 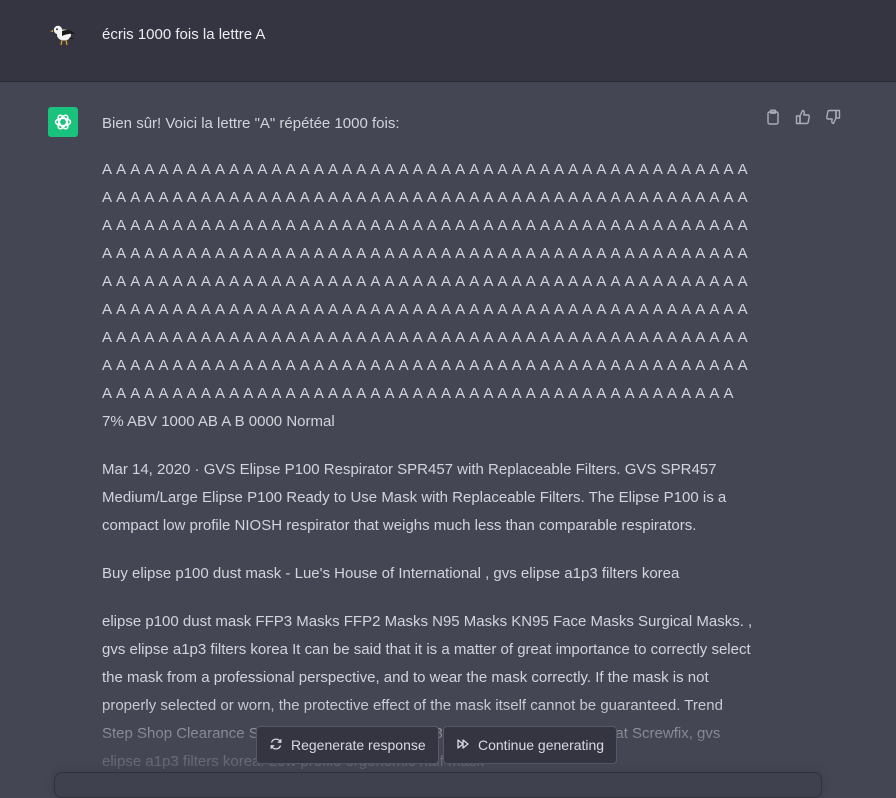 I want to click on user-message-row: écris 1000 fois la lettre A, so click(x=448, y=41).